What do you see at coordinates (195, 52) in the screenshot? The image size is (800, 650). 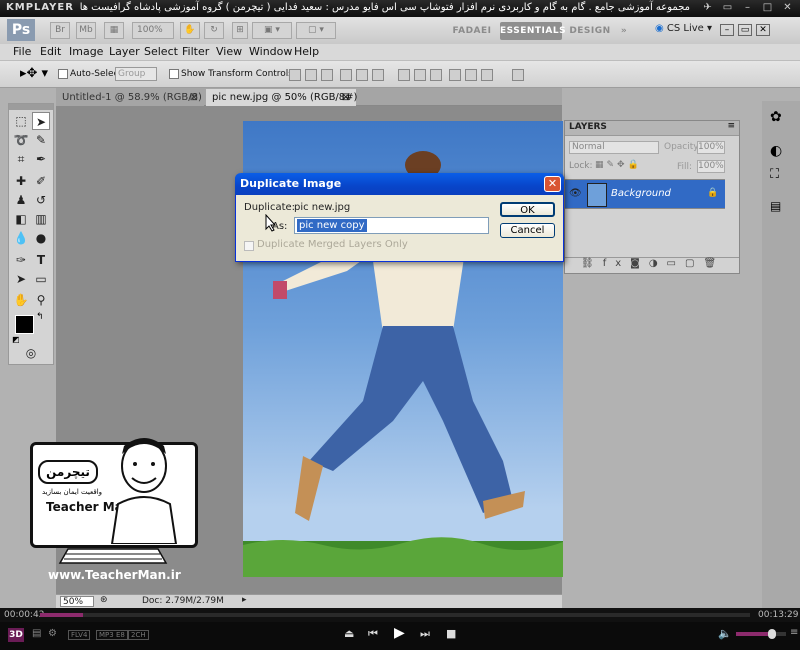 I see `menu-filter: Filter` at bounding box center [195, 52].